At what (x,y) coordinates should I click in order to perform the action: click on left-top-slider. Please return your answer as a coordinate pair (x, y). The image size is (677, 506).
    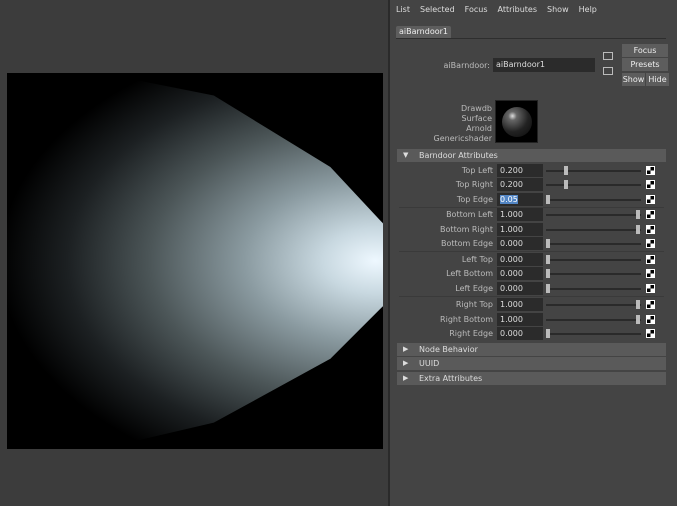
    Looking at the image, I should click on (593, 260).